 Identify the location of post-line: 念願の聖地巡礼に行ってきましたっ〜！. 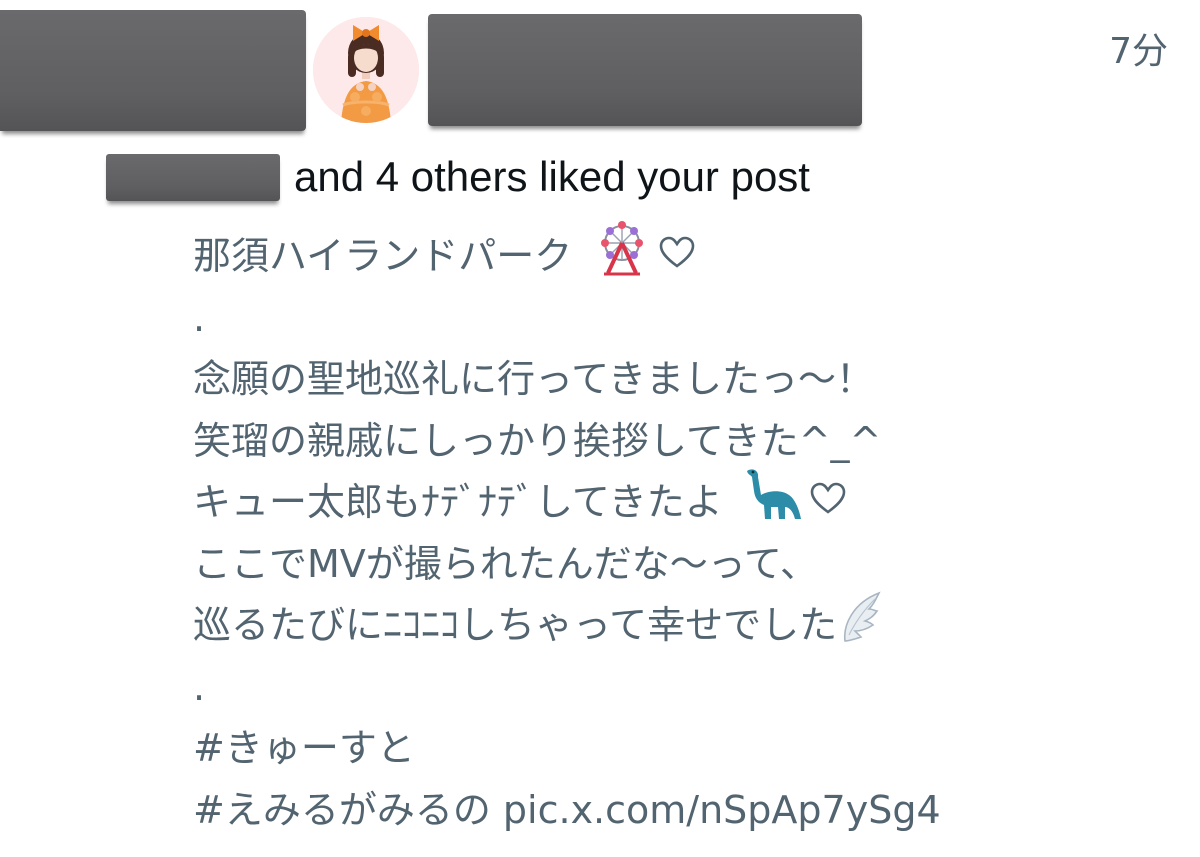
(533, 379).